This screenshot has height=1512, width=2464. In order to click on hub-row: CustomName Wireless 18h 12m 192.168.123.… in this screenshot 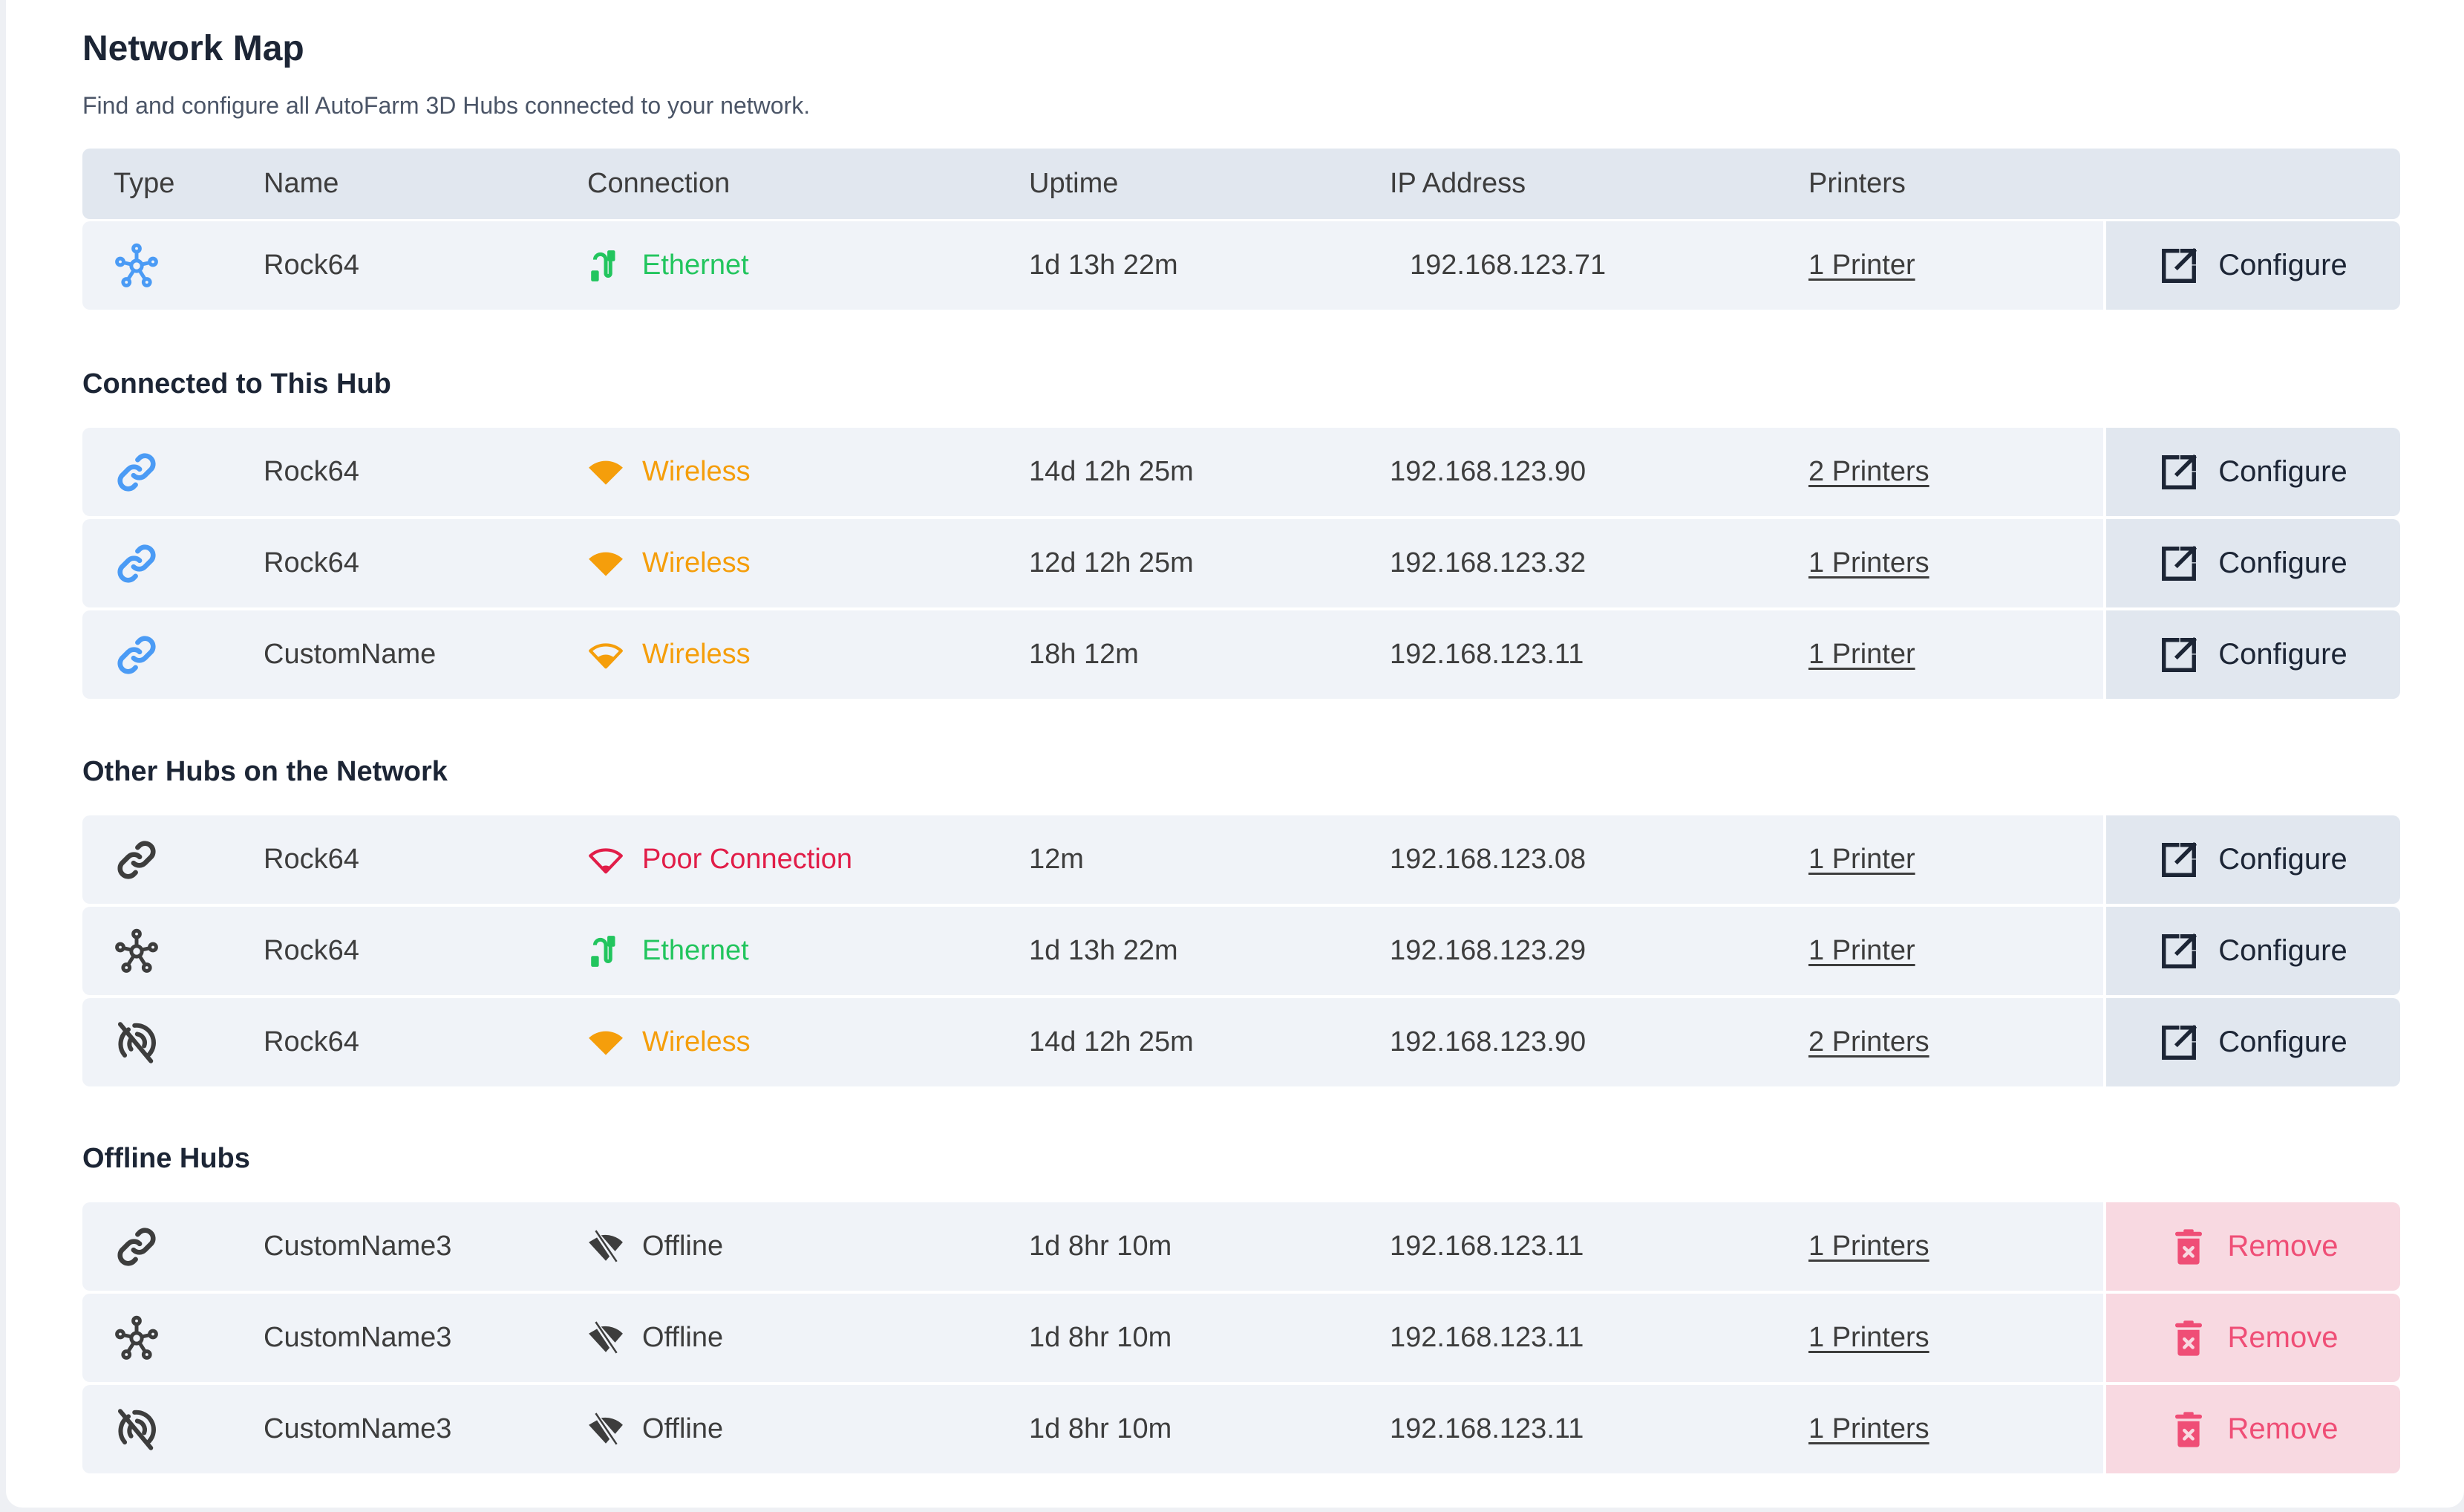, I will do `click(1241, 654)`.